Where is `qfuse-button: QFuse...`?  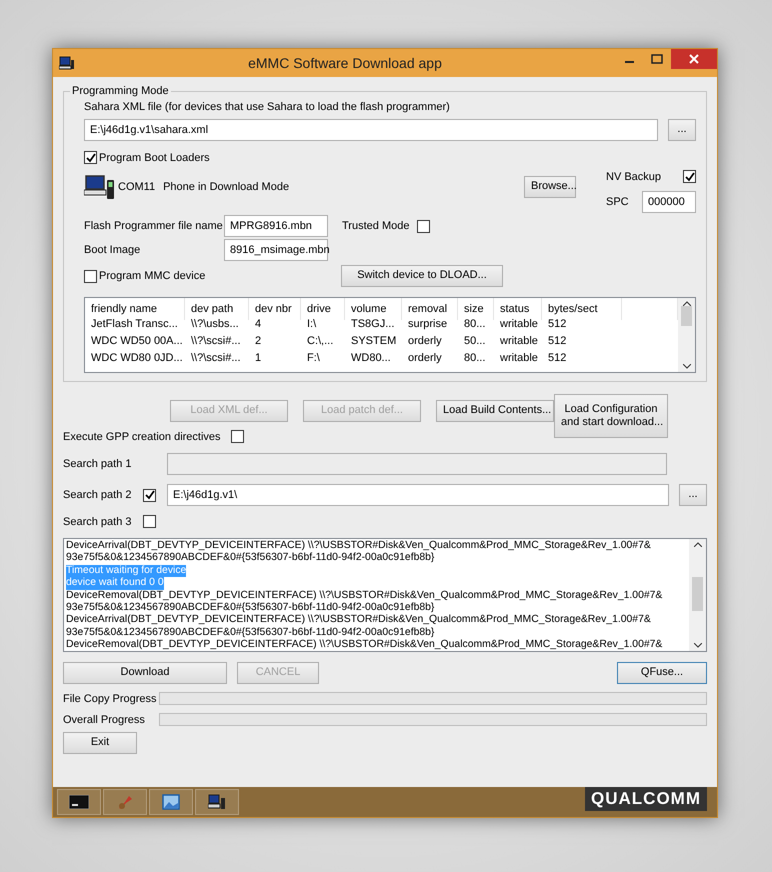
qfuse-button: QFuse... is located at coordinates (662, 673).